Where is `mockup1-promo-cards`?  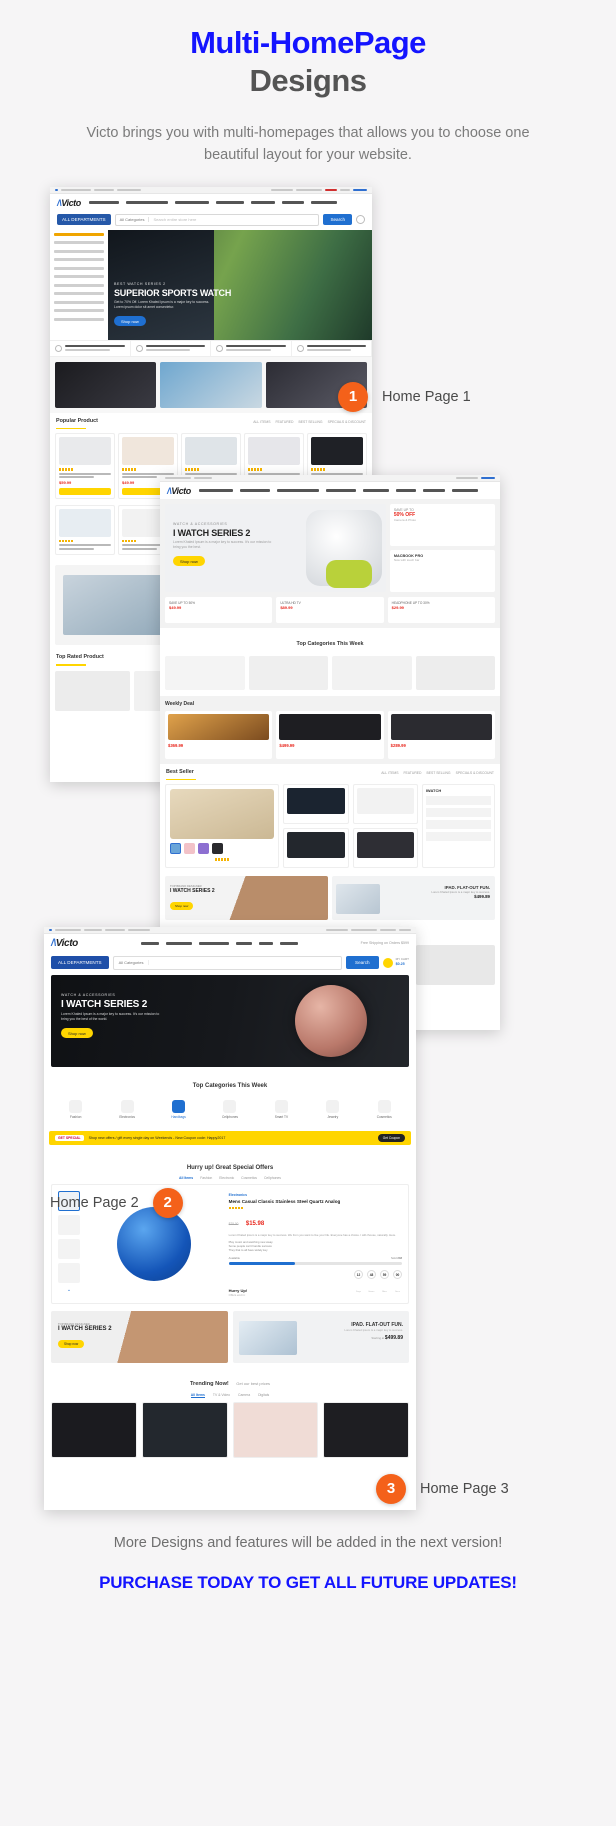
mockup1-promo-cards is located at coordinates (211, 384).